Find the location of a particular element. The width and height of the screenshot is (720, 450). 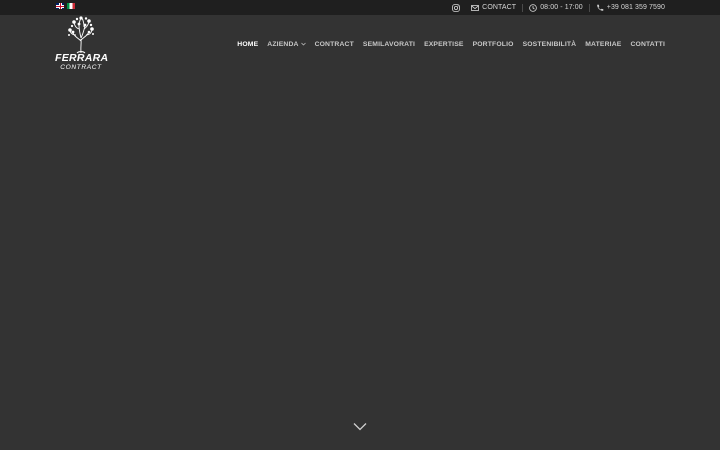

nav-item-semilavorati: SEMILAVORATI is located at coordinates (389, 44).